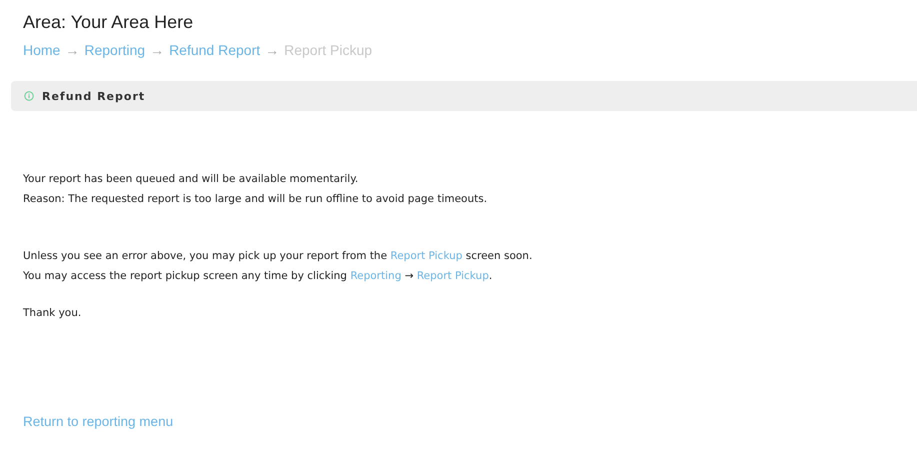 This screenshot has width=917, height=454. What do you see at coordinates (191, 179) in the screenshot?
I see `message-text: Your report has been queued and will be available momentarily.` at bounding box center [191, 179].